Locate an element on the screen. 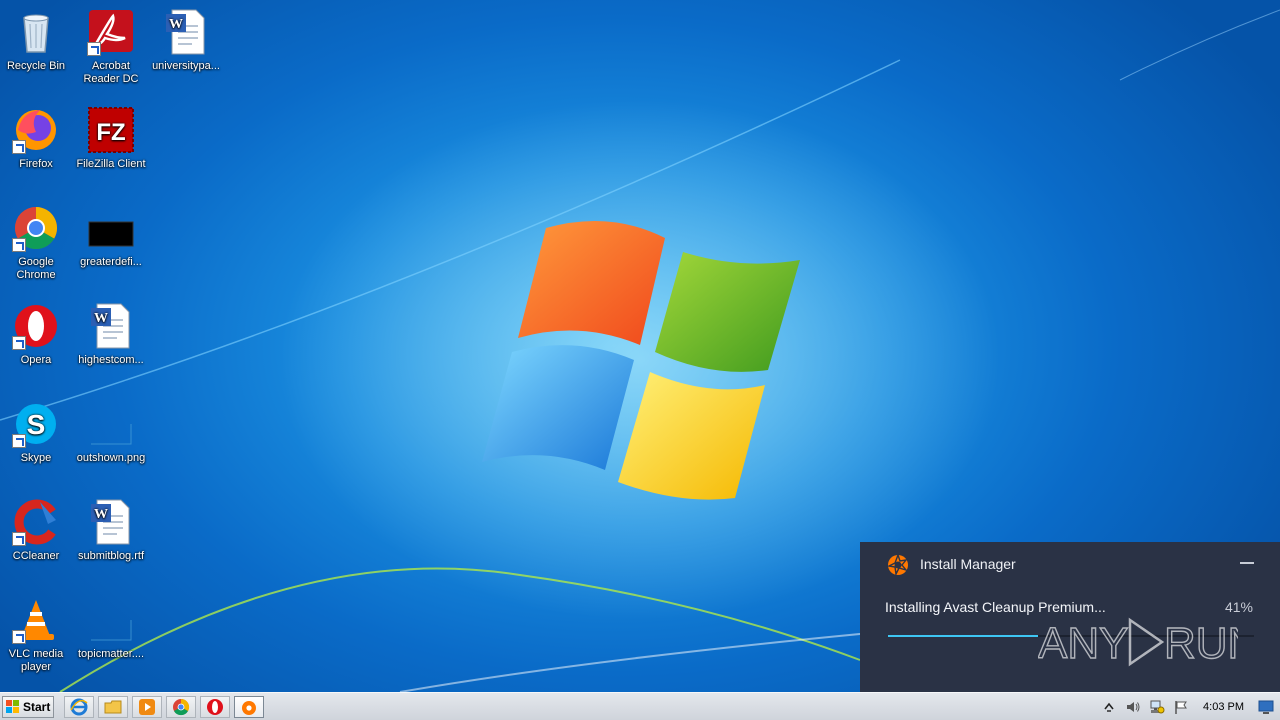 This screenshot has height=720, width=1280. desktop-icon-outshown: outshown.png is located at coordinates (111, 432).